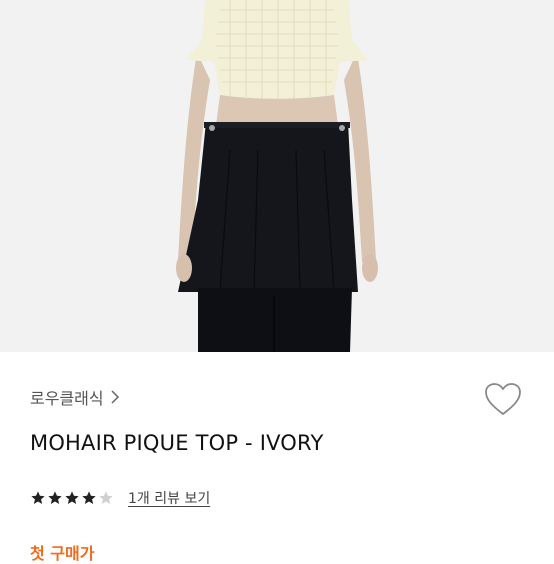  I want to click on brand-label: 로우클래식, so click(67, 398).